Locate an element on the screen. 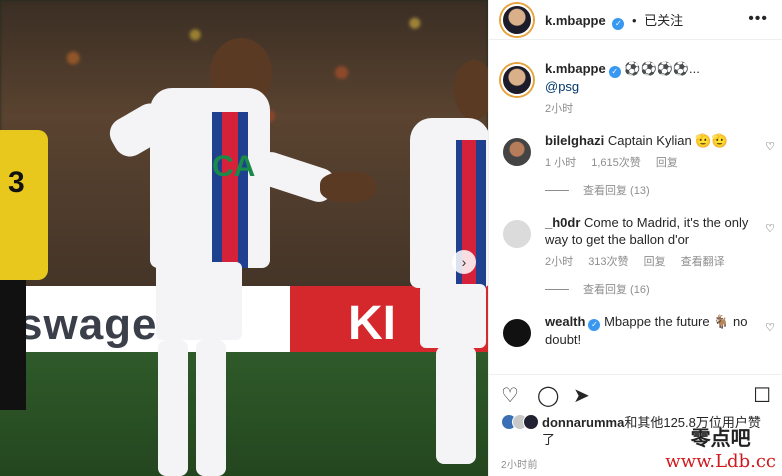 This screenshot has height=476, width=782. site-watermark: 零点吧 www.Ldb.cc is located at coordinates (720, 447).